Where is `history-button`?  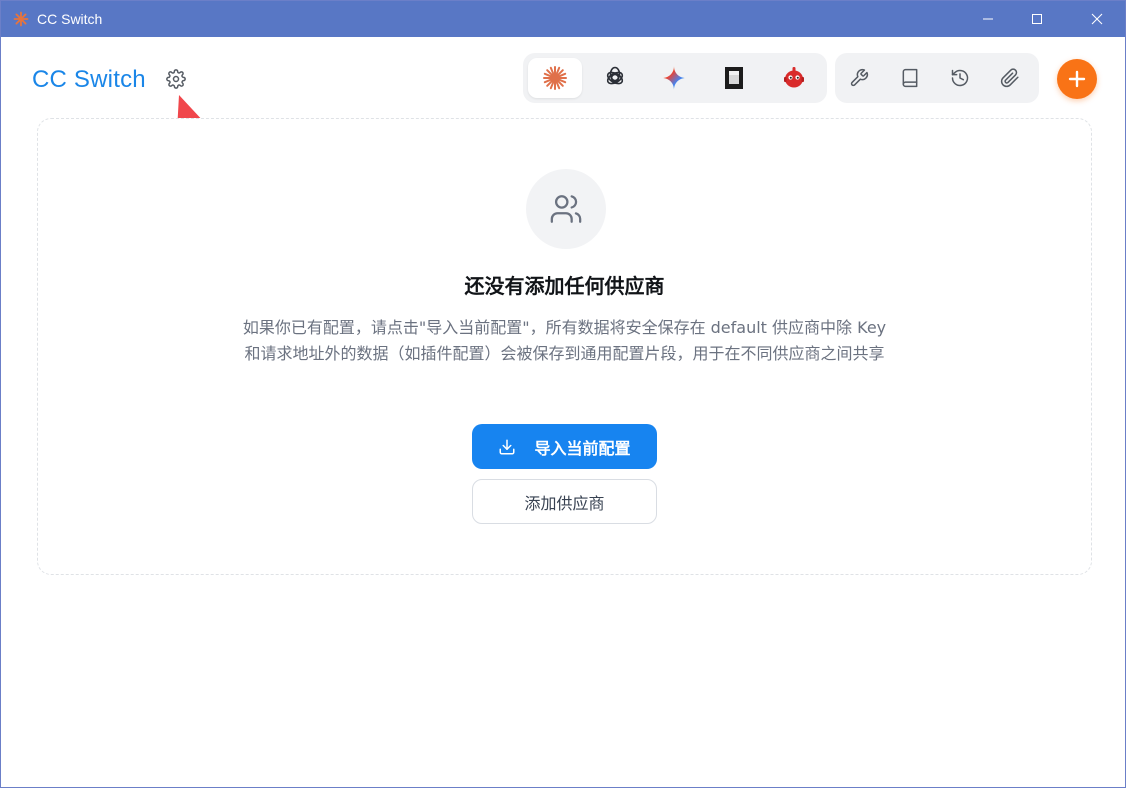
history-button is located at coordinates (960, 78).